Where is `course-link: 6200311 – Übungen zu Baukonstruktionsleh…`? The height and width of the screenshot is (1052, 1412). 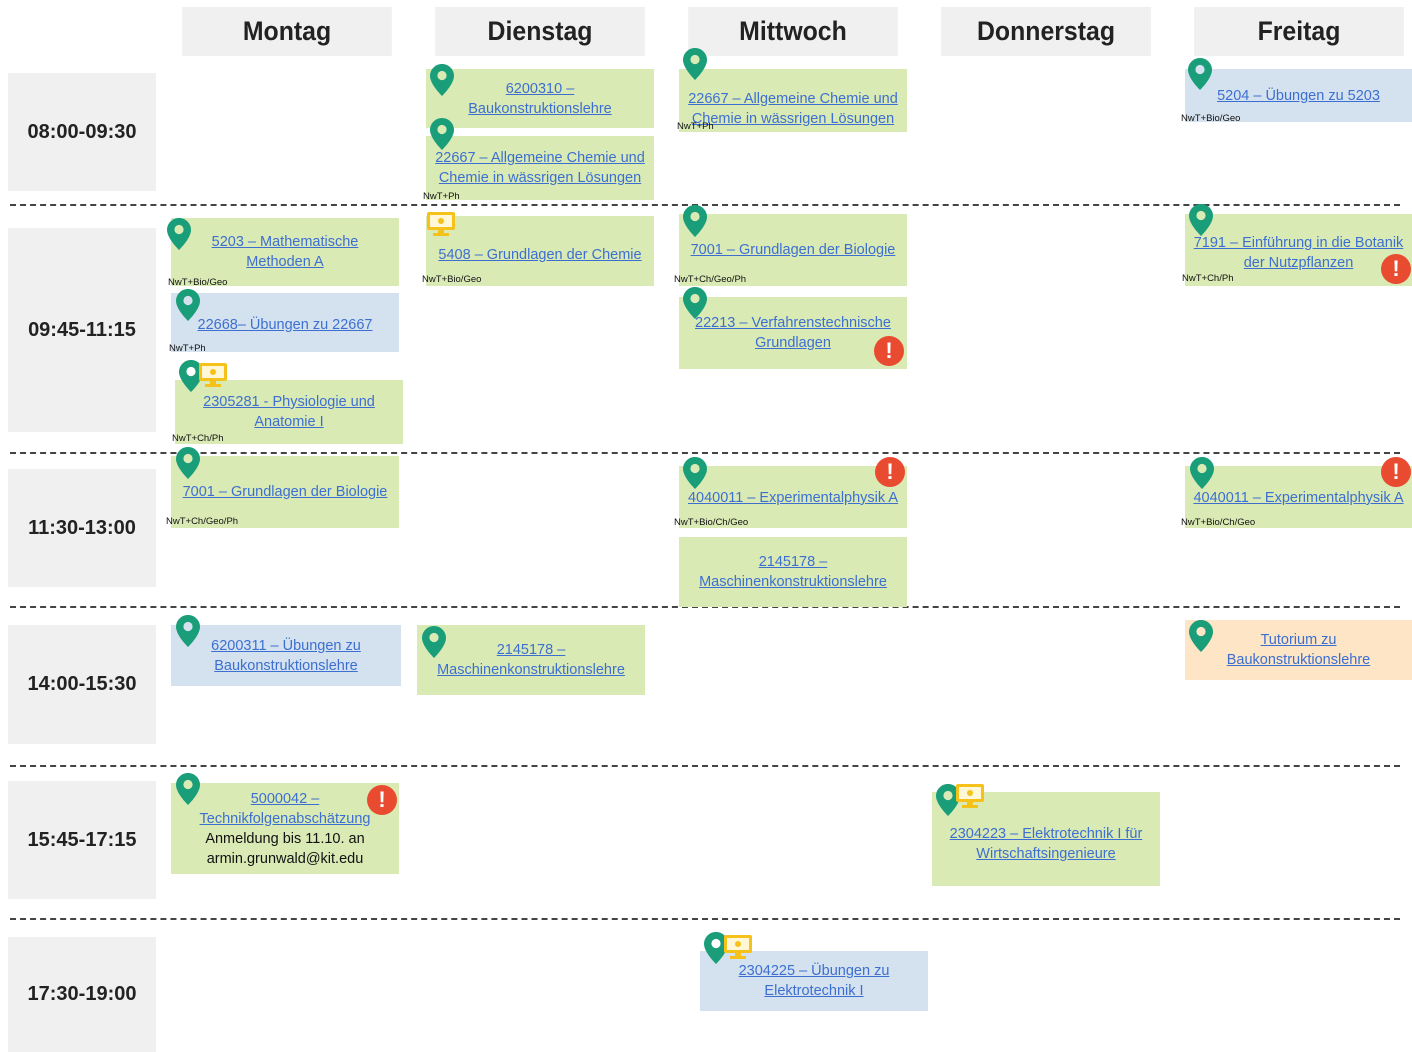 course-link: 6200311 – Übungen zu Baukonstruktionsleh… is located at coordinates (286, 656).